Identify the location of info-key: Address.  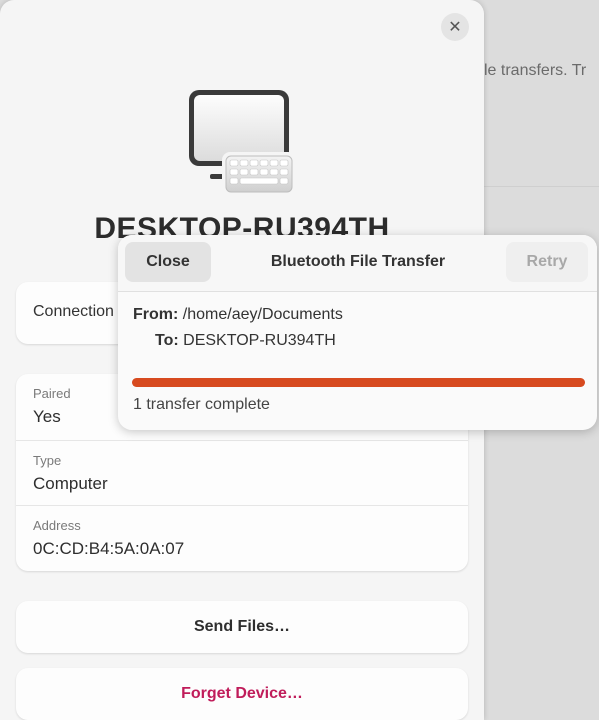
(57, 525).